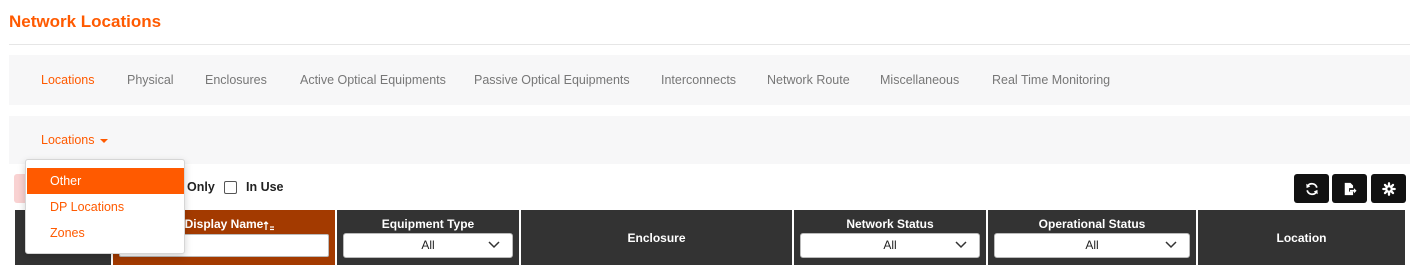 The image size is (1415, 265). What do you see at coordinates (265, 187) in the screenshot?
I see `in-use-label: In Use` at bounding box center [265, 187].